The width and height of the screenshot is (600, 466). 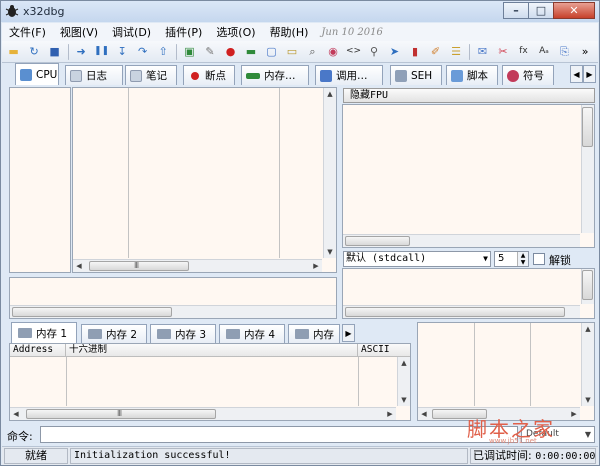 What do you see at coordinates (511, 259) in the screenshot?
I see `arg-count-stepper: 5 ▲ ▼` at bounding box center [511, 259].